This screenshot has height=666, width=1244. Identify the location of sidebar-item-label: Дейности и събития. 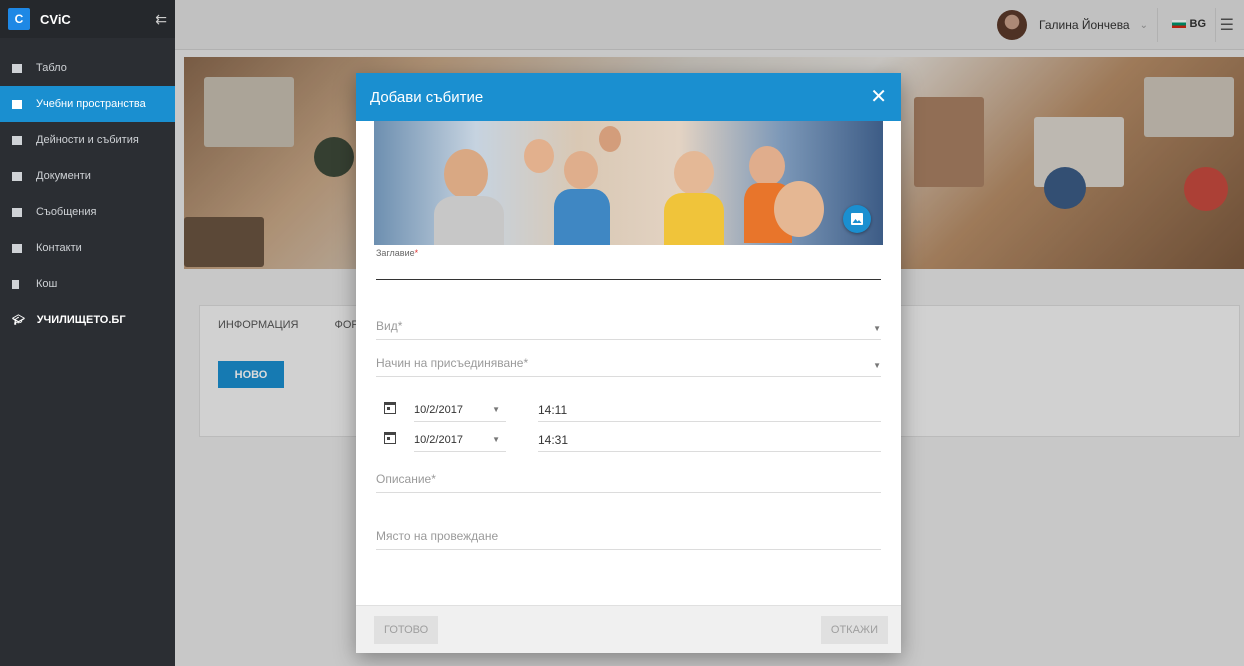
(87, 140).